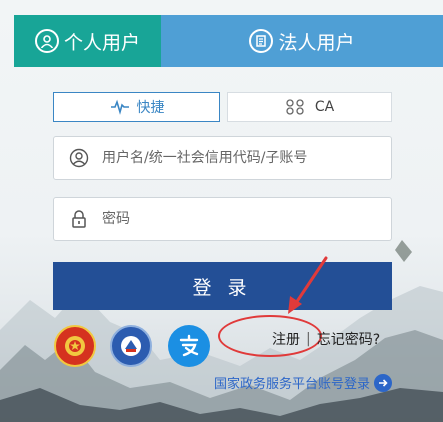 The height and width of the screenshot is (422, 443). What do you see at coordinates (237, 158) in the screenshot?
I see `username-input` at bounding box center [237, 158].